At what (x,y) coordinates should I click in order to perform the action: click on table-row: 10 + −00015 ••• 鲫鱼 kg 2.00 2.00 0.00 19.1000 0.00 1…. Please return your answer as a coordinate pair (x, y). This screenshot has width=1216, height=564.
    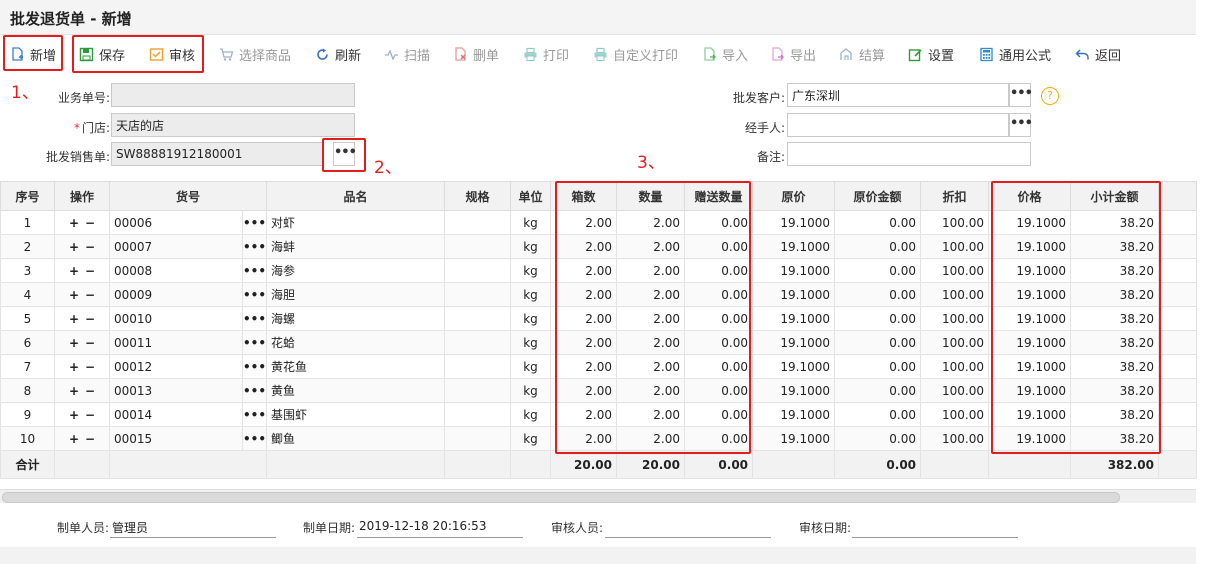
    Looking at the image, I should click on (599, 438).